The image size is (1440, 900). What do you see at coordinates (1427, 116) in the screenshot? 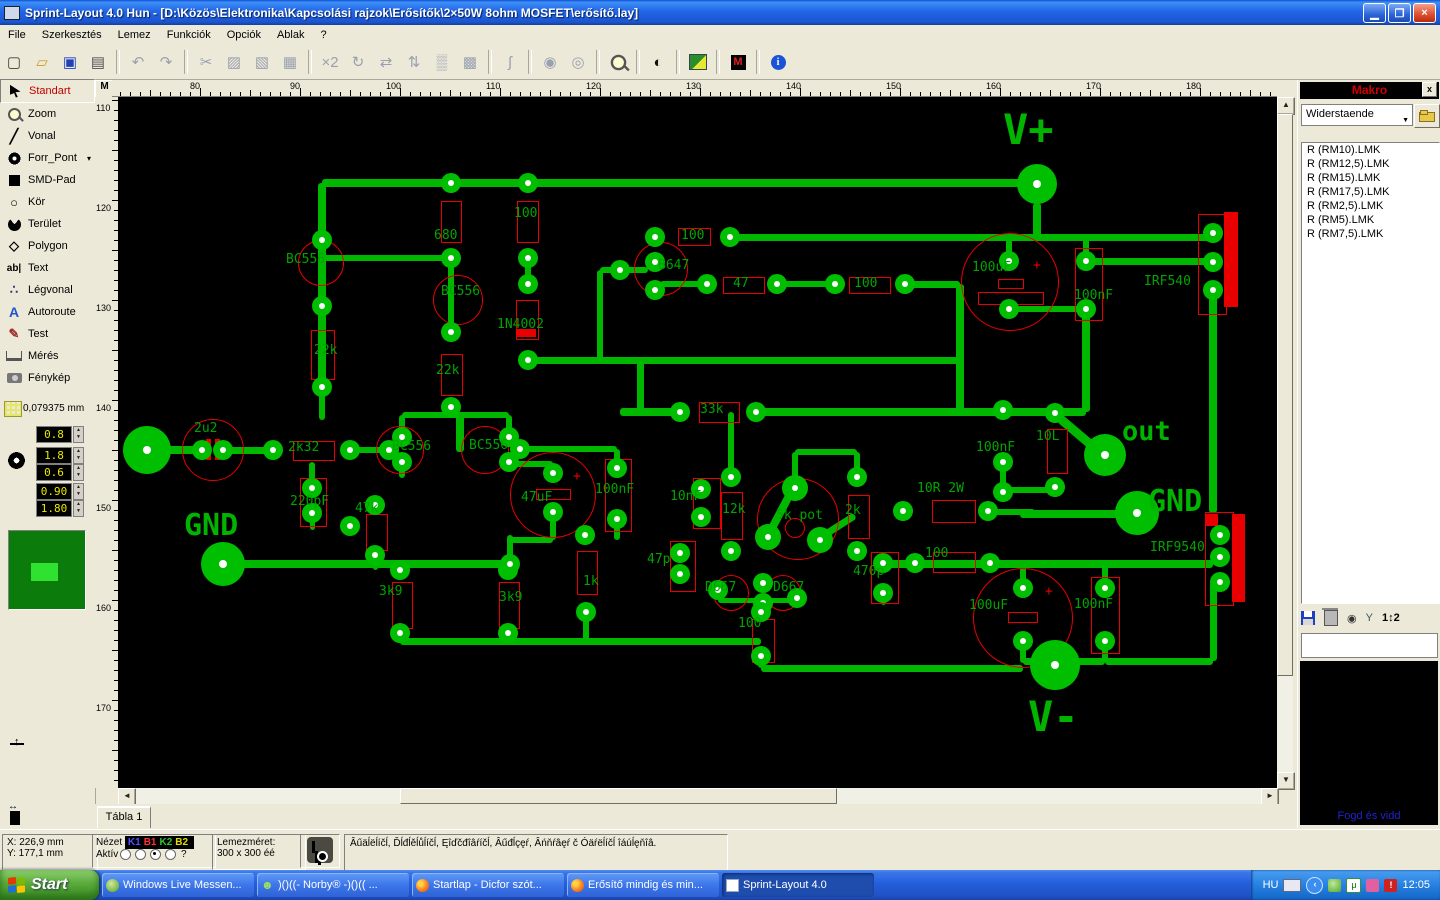
I see `macro-open-folder-button` at bounding box center [1427, 116].